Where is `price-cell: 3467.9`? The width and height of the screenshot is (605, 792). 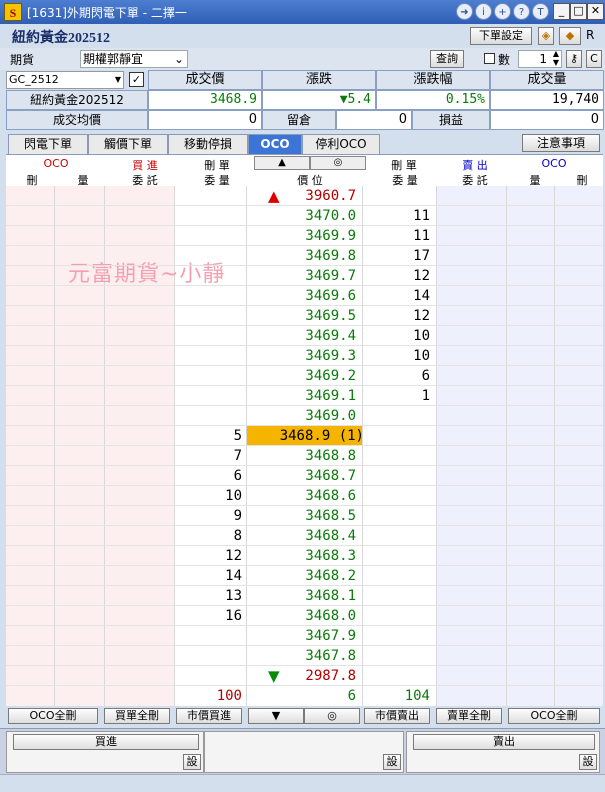
price-cell: 3467.9 is located at coordinates (312, 636).